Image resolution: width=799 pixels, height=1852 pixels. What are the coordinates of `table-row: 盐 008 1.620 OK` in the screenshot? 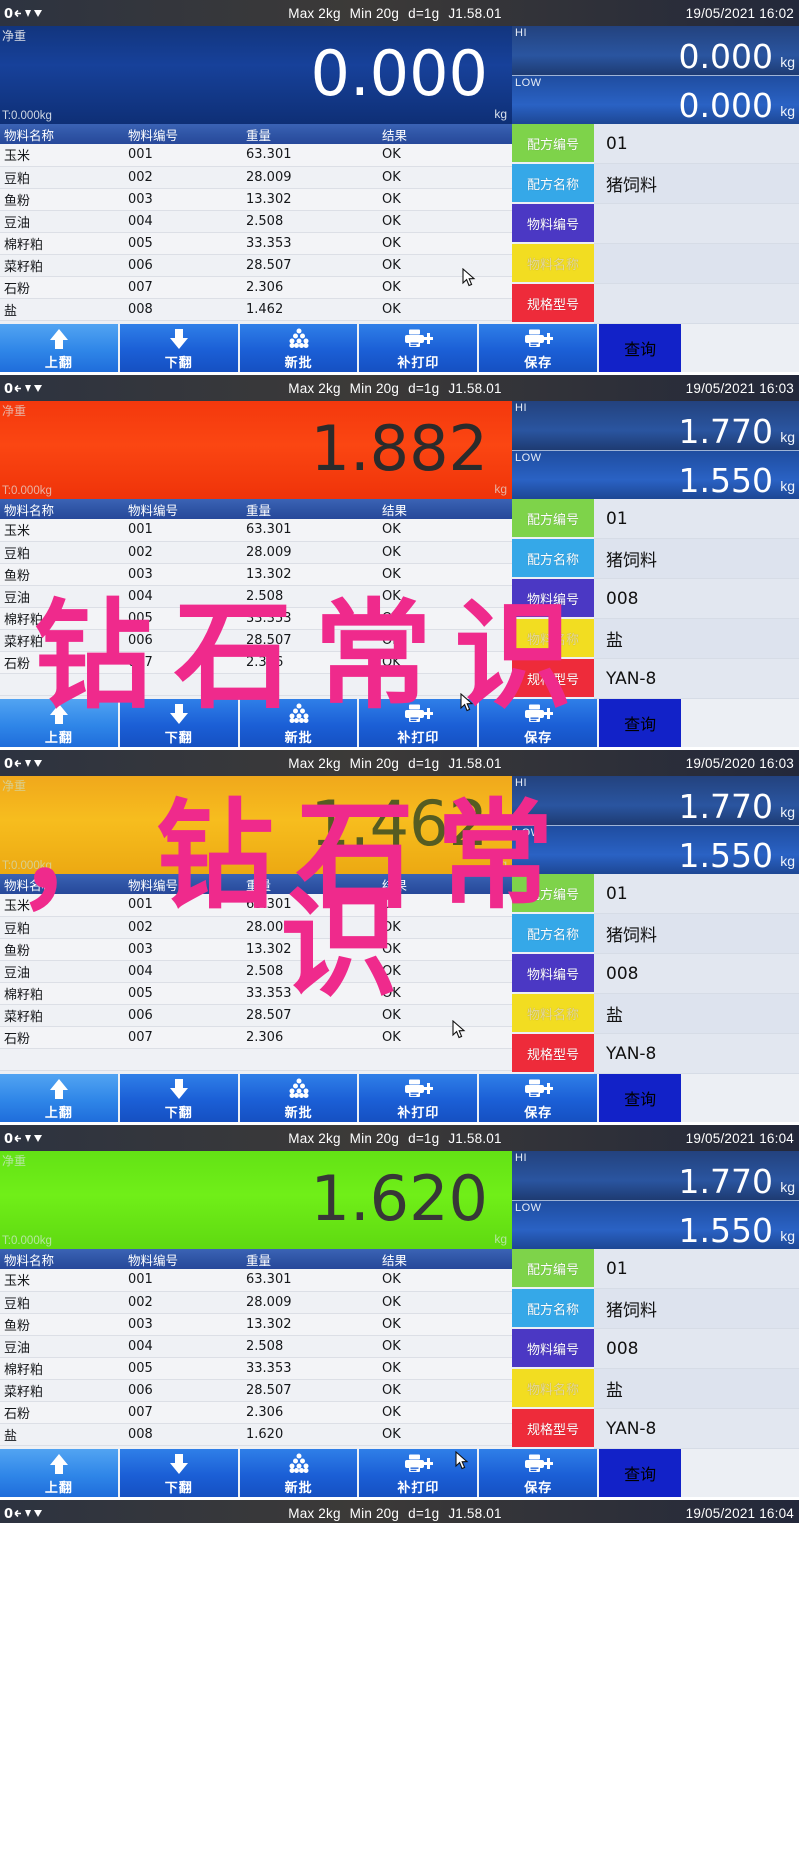 It's located at (256, 1434).